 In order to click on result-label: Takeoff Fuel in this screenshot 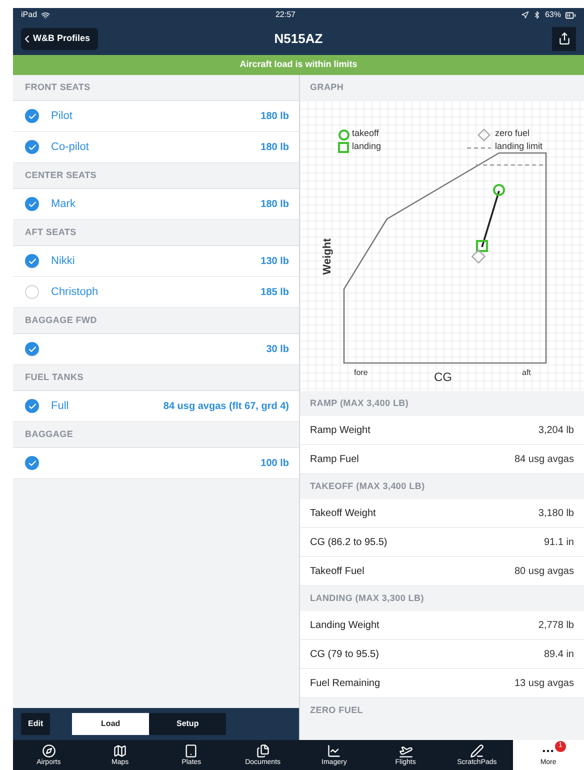, I will do `click(337, 571)`.